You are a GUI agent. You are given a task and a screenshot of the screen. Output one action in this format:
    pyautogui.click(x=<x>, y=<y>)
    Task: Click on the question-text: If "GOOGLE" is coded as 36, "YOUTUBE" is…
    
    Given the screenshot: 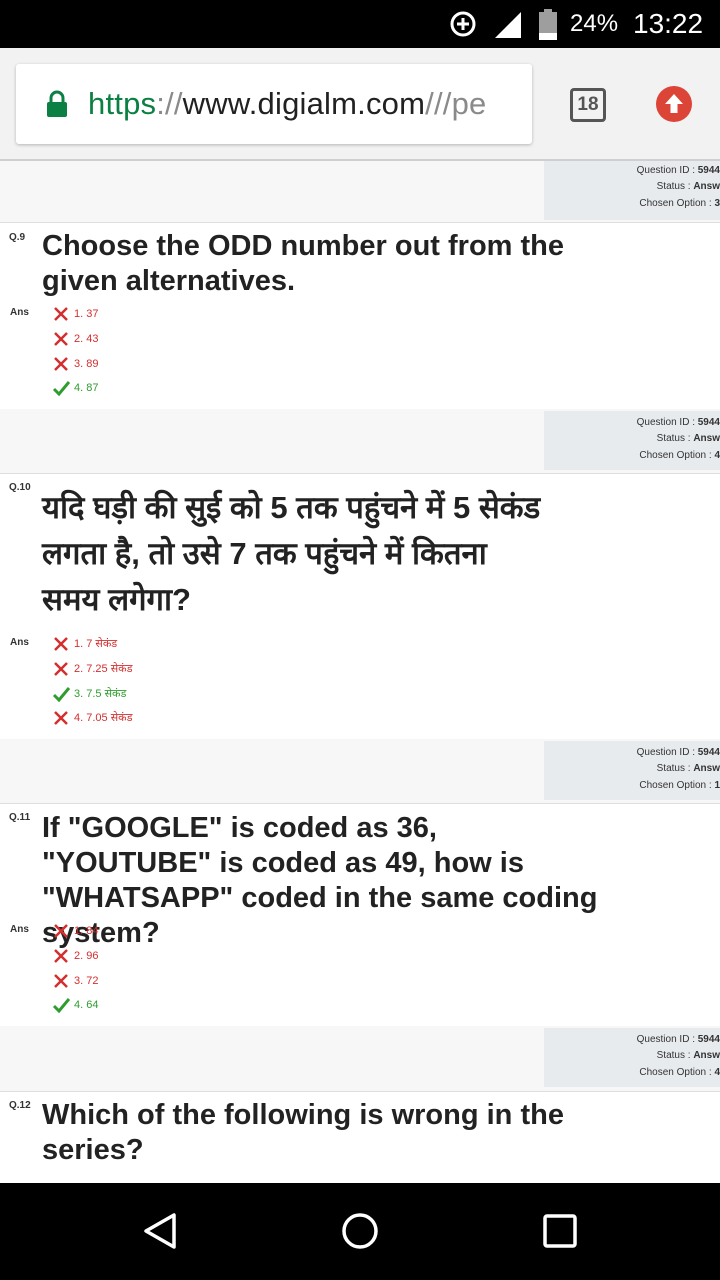 What is the action you would take?
    pyautogui.click(x=320, y=880)
    